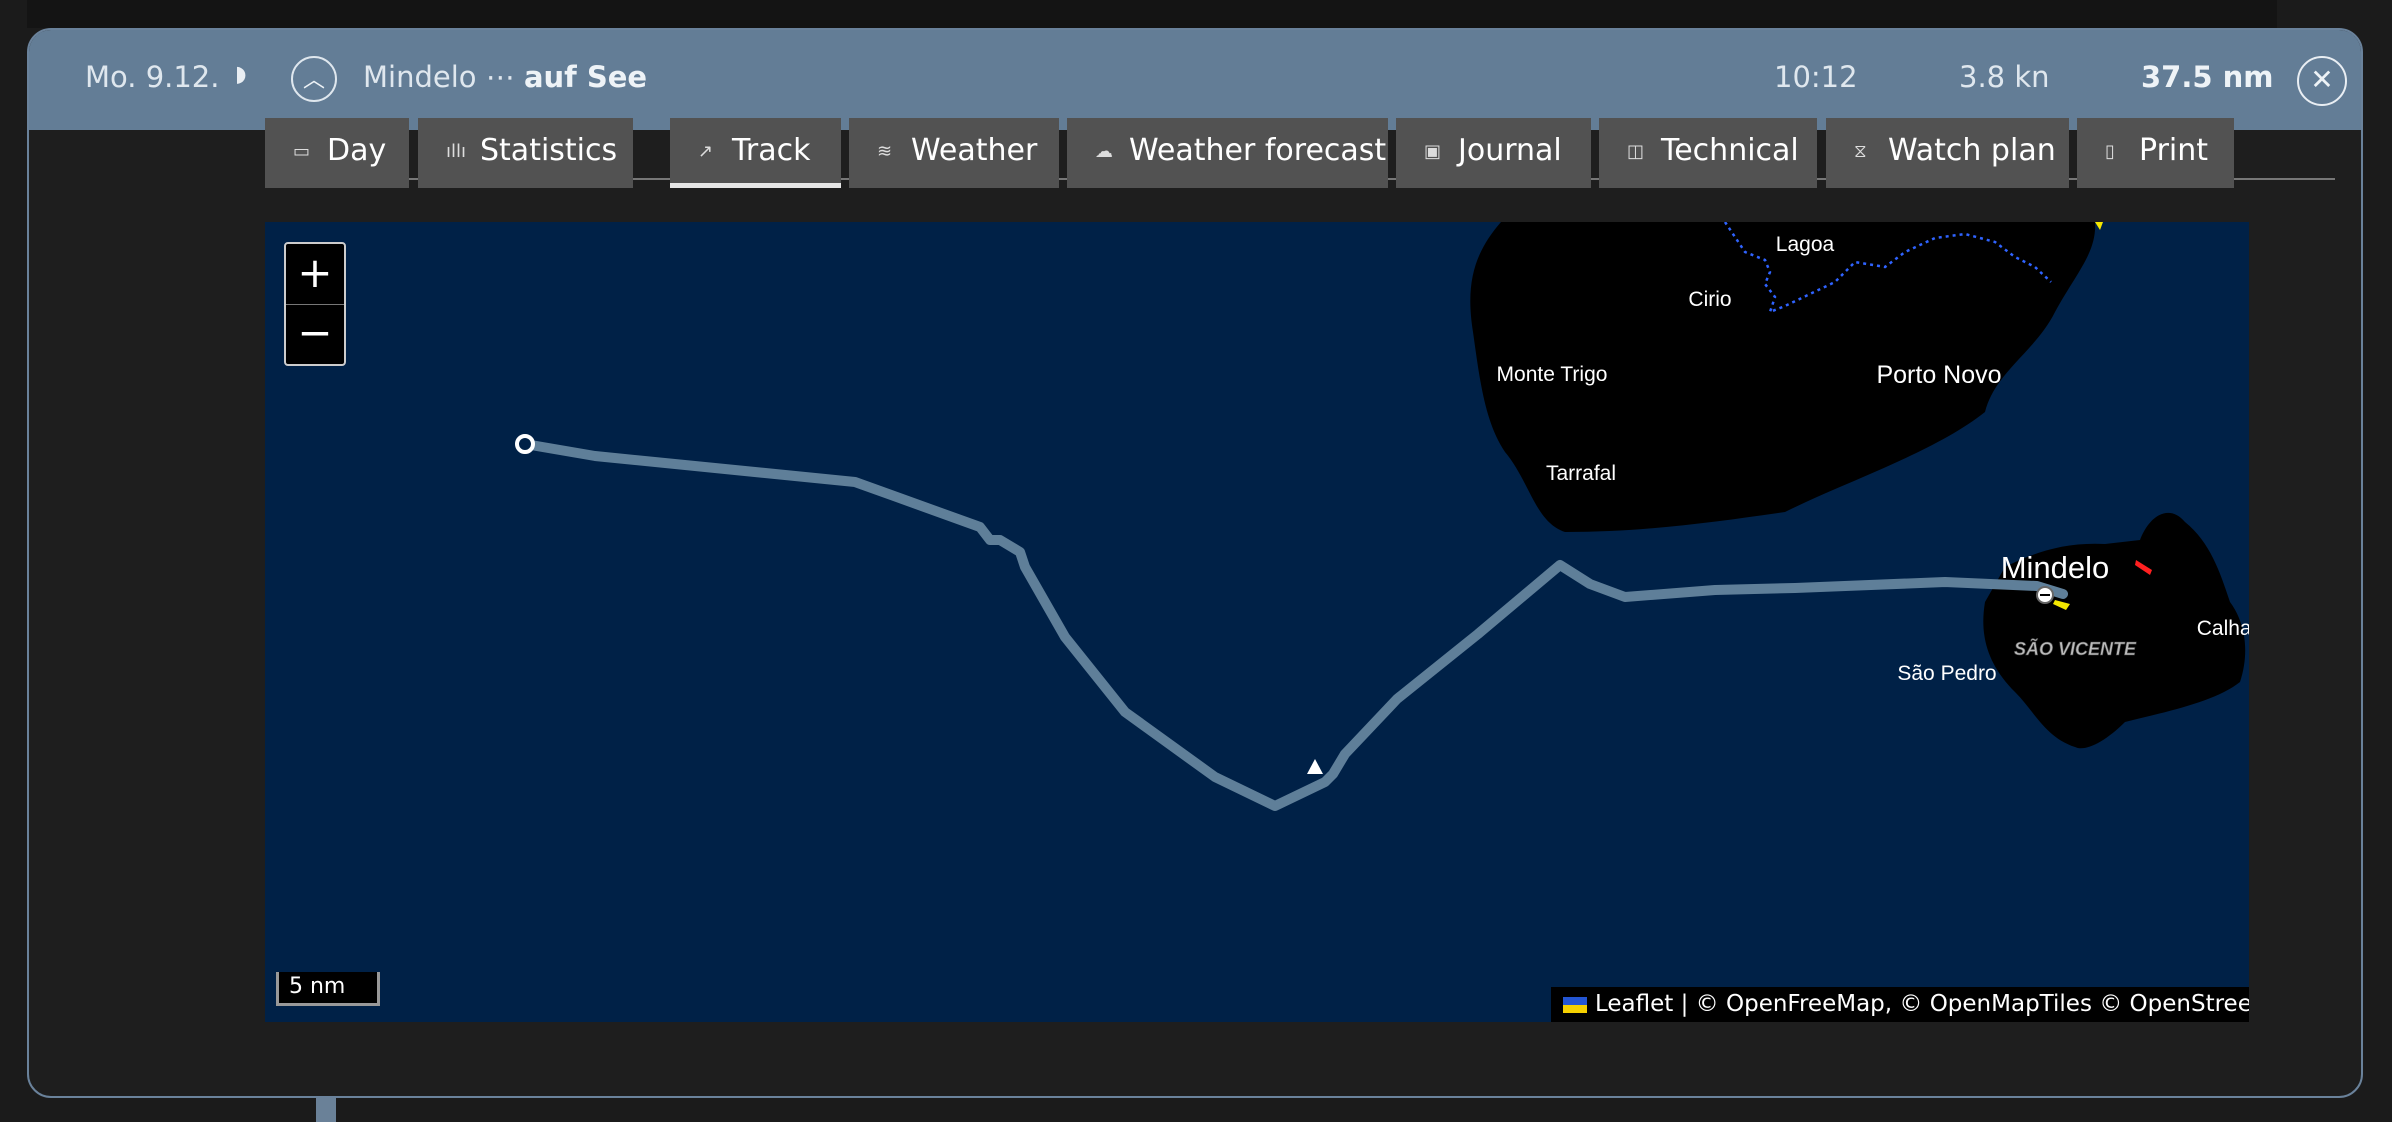  I want to click on page-footer, so click(1196, 1110).